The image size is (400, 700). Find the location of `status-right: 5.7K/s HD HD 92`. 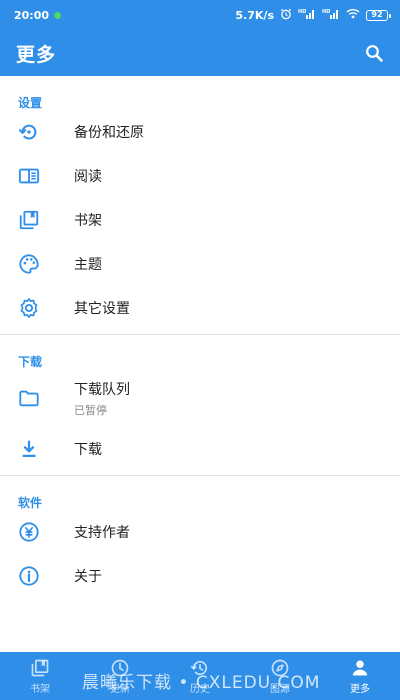

status-right: 5.7K/s HD HD 92 is located at coordinates (313, 15).